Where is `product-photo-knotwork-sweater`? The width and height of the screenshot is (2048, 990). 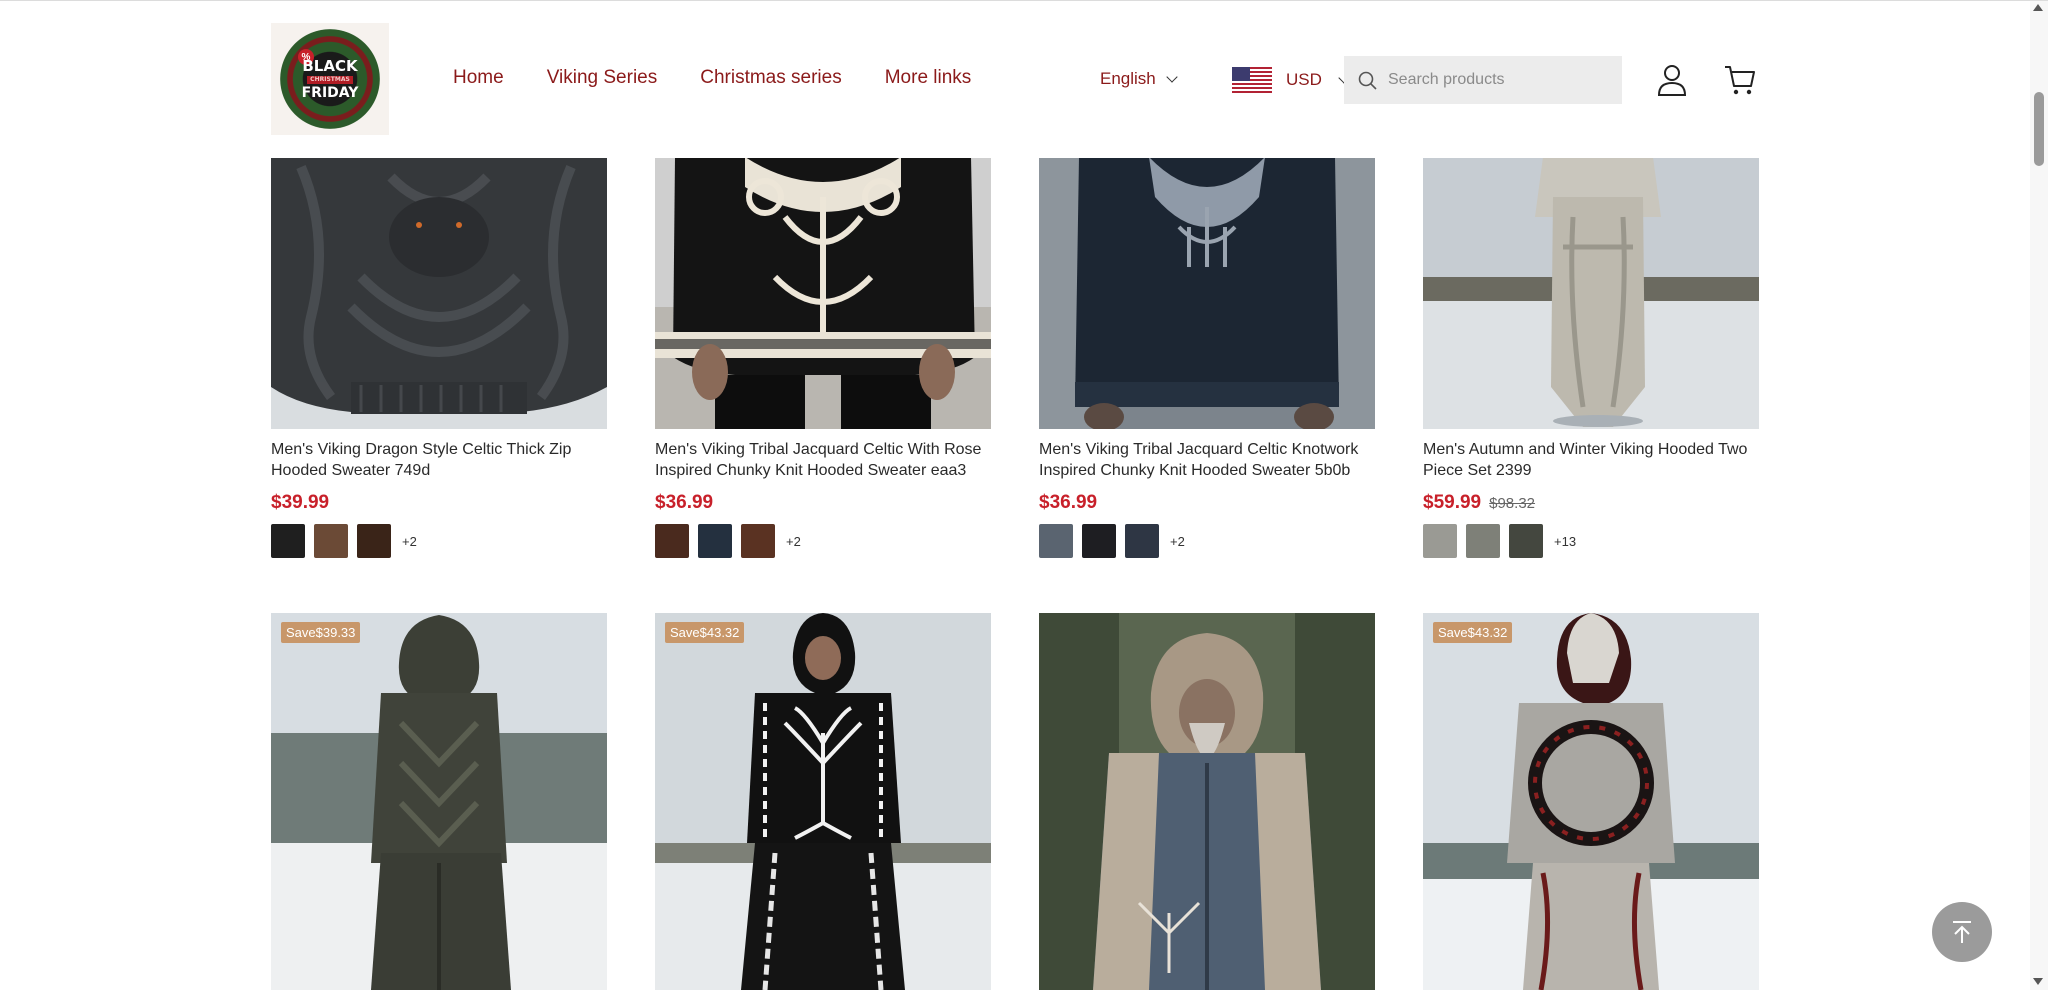 product-photo-knotwork-sweater is located at coordinates (1207, 293).